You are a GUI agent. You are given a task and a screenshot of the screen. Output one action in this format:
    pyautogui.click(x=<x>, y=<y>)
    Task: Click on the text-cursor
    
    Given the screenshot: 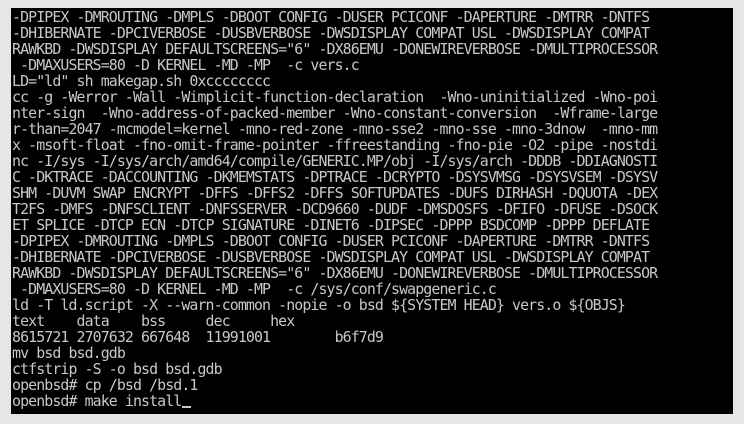 What is the action you would take?
    pyautogui.click(x=187, y=407)
    